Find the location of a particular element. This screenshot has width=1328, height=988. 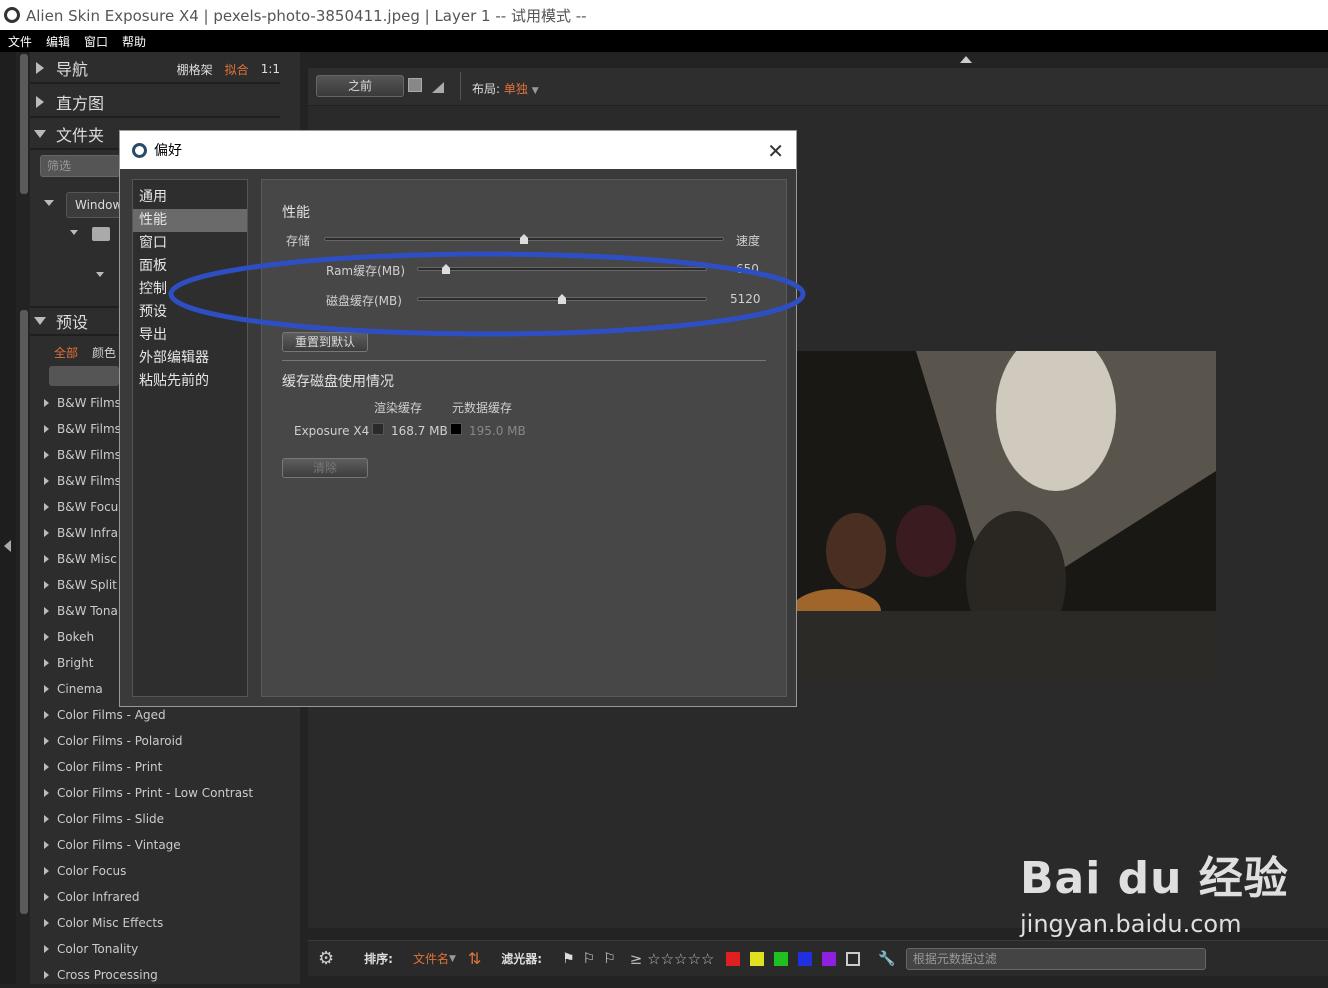

layout-selector: 布局: 单独 ▼ is located at coordinates (505, 88).